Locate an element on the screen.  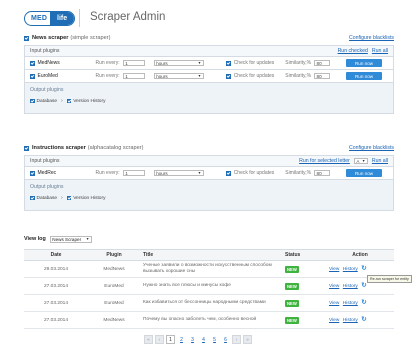
plugin-name: EuroMed is located at coordinates (47, 76).